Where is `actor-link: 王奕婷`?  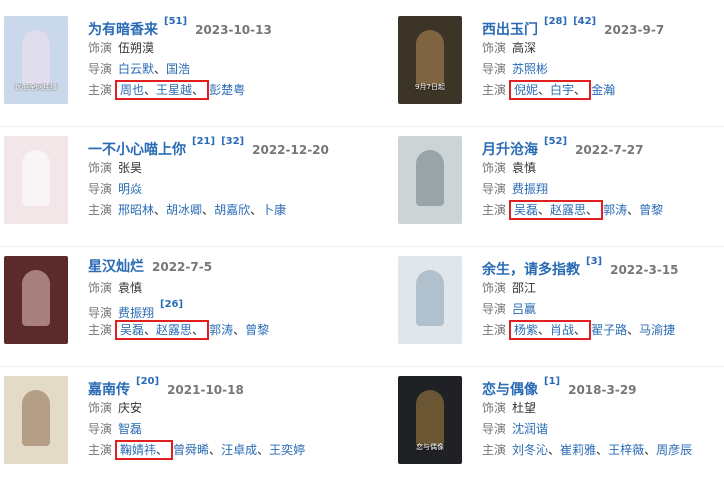 actor-link: 王奕婷 is located at coordinates (287, 450).